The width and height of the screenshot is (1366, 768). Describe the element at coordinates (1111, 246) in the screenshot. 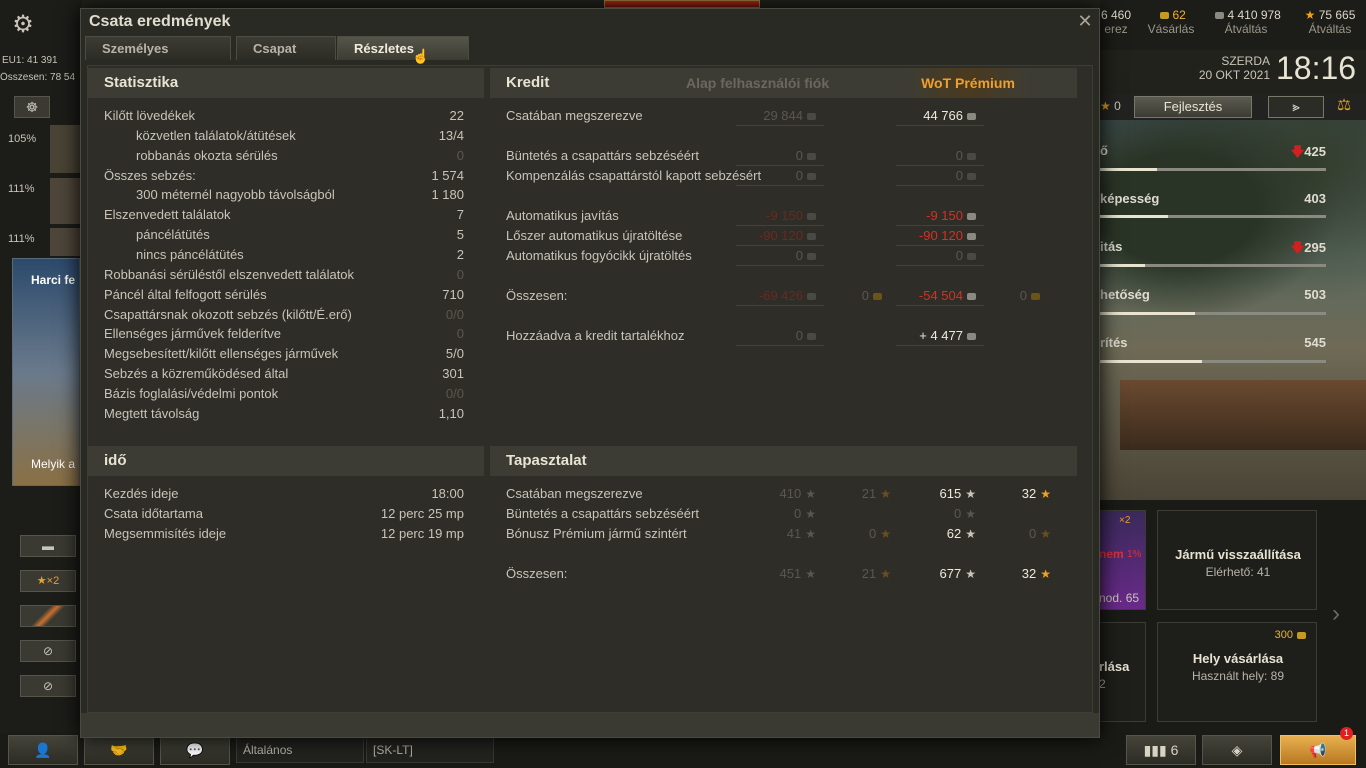

I see `stat-label: itás` at that location.